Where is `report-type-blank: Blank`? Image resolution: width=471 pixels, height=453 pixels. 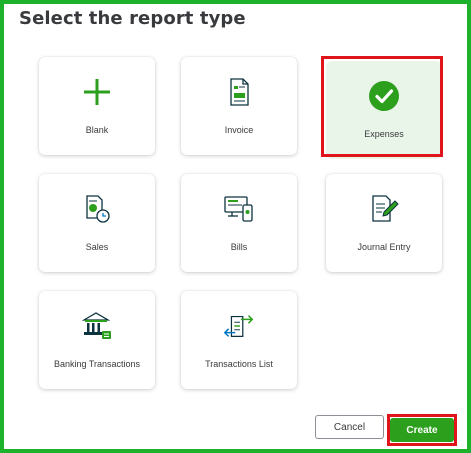 report-type-blank: Blank is located at coordinates (97, 106).